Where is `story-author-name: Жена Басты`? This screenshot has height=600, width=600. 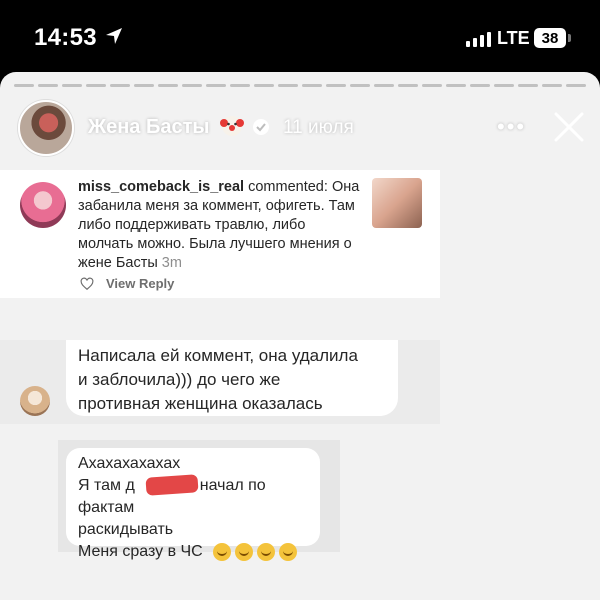
story-author-name: Жена Басты is located at coordinates (148, 127).